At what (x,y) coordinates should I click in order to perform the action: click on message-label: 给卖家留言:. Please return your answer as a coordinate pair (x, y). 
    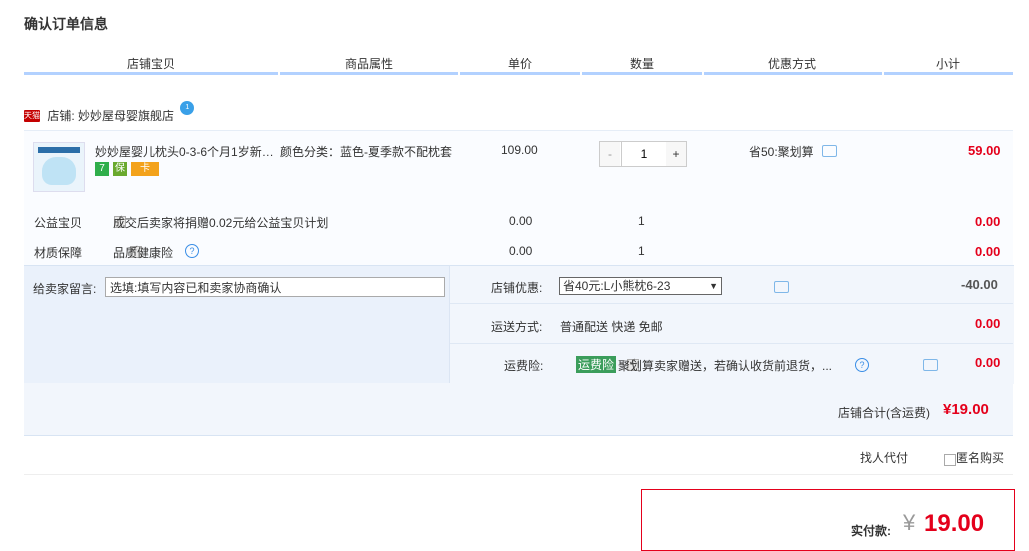
    Looking at the image, I should click on (65, 289).